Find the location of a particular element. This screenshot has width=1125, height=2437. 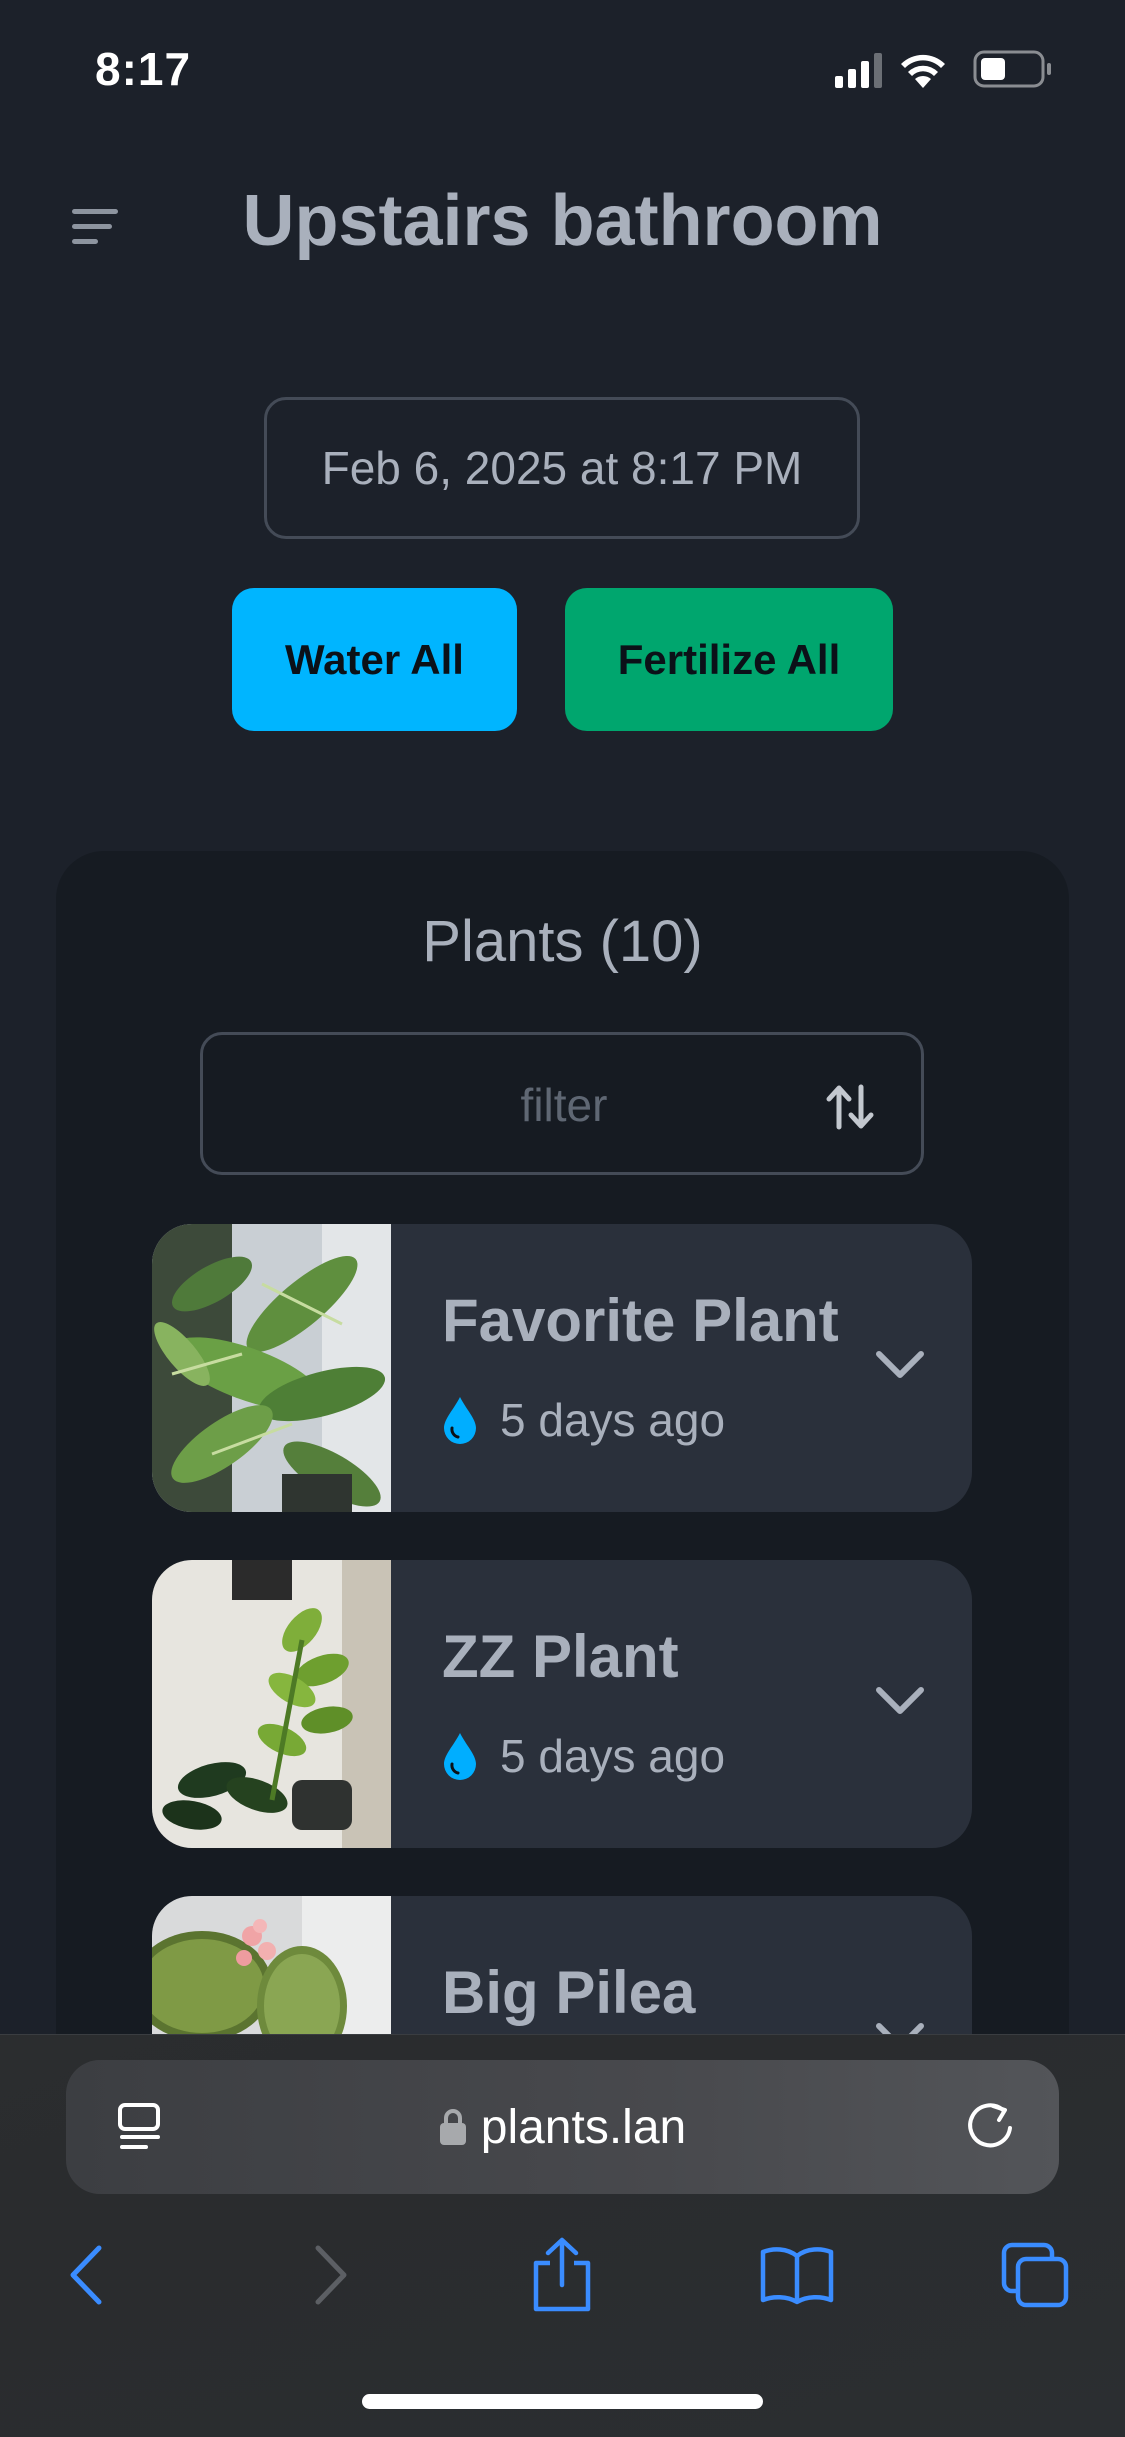

plant-name: ZZ Plant is located at coordinates (560, 1656).